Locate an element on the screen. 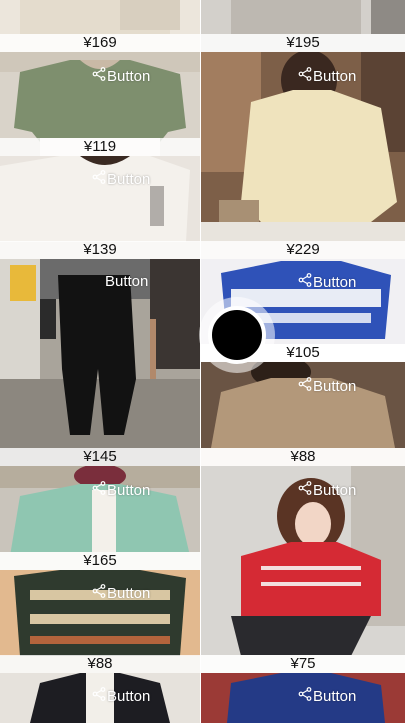  product-price: ¥119 is located at coordinates (100, 147).